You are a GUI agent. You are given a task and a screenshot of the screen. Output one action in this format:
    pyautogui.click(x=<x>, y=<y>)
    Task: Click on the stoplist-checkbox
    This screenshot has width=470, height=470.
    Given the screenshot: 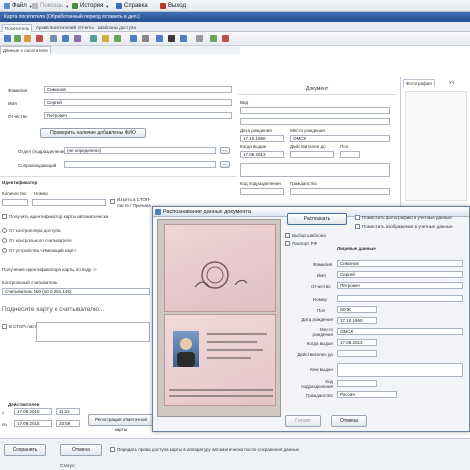 What is the action you would take?
    pyautogui.click(x=112, y=201)
    